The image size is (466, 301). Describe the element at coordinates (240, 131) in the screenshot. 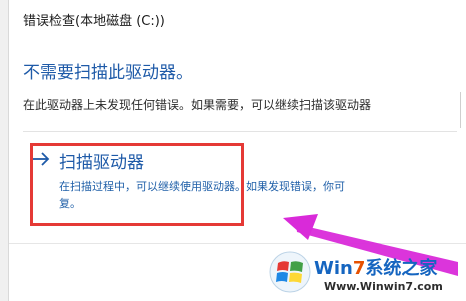

I see `divider` at that location.